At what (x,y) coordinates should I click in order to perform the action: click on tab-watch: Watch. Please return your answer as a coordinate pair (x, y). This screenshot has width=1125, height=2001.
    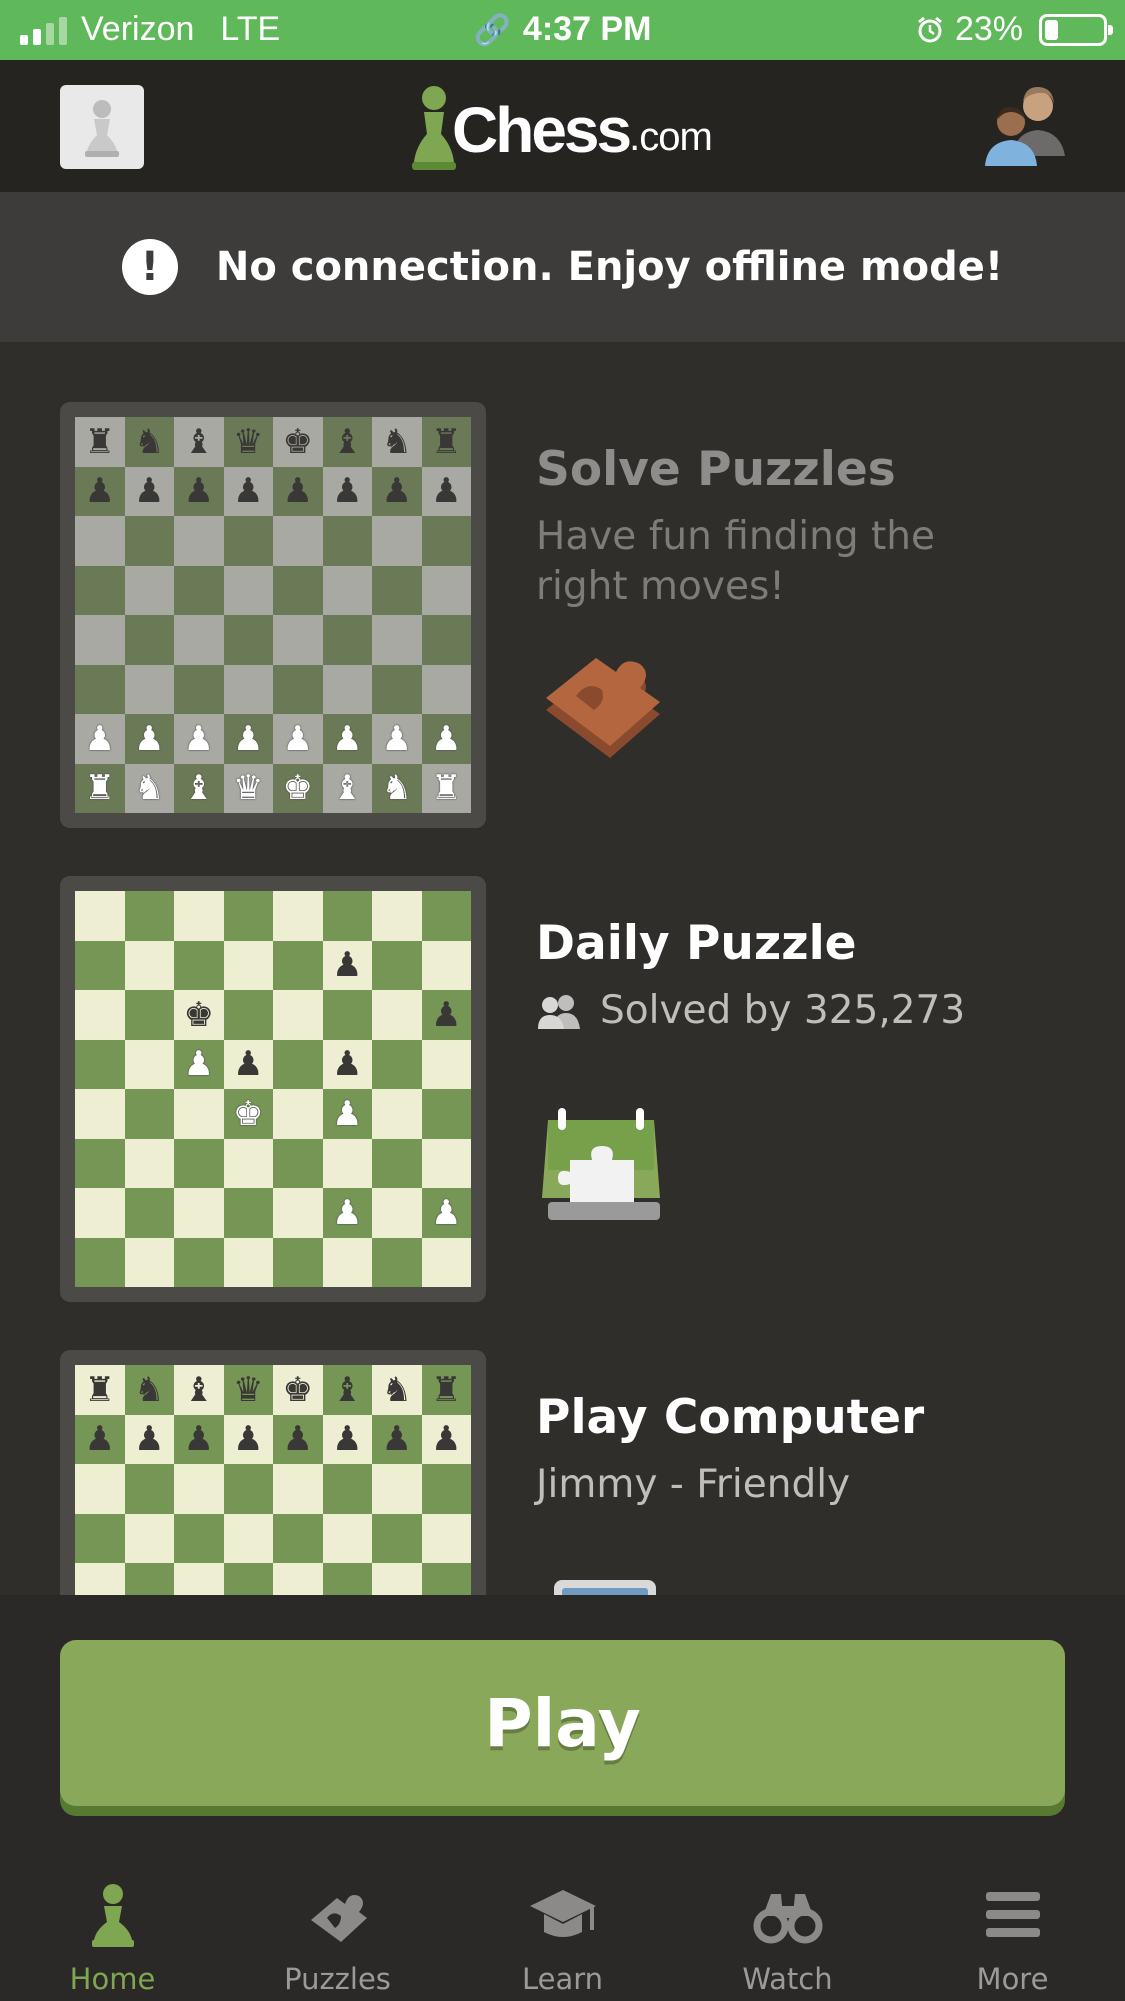
    Looking at the image, I should click on (787, 1925).